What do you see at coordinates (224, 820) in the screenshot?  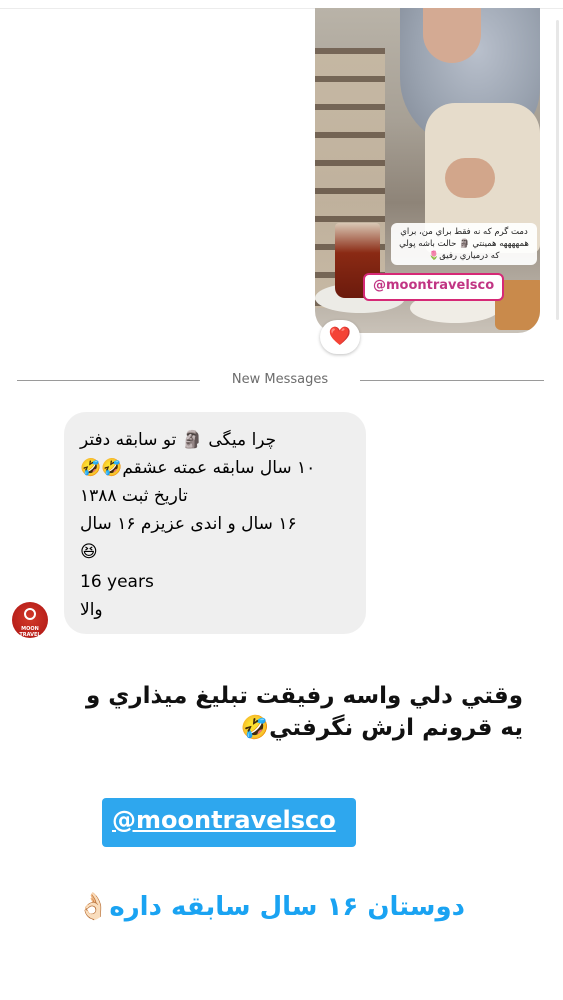 I see `mention-sticker-label: @moontravelsco` at bounding box center [224, 820].